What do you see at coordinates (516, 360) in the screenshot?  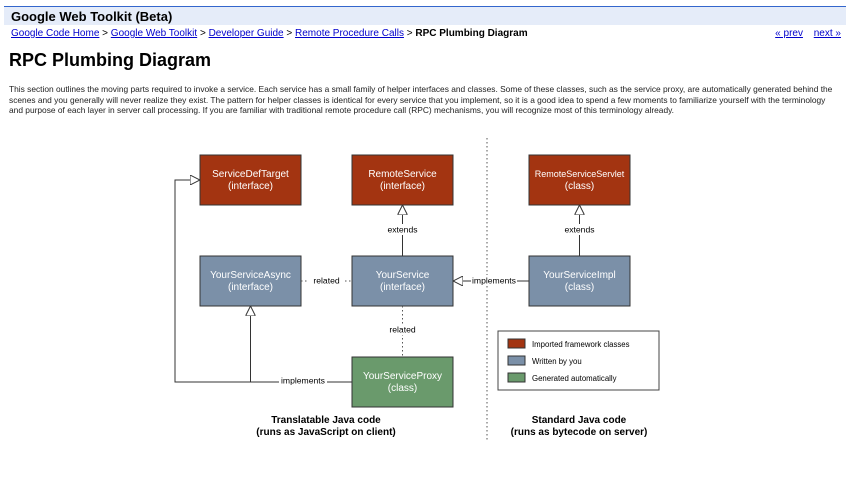 I see `legend-swatch-written` at bounding box center [516, 360].